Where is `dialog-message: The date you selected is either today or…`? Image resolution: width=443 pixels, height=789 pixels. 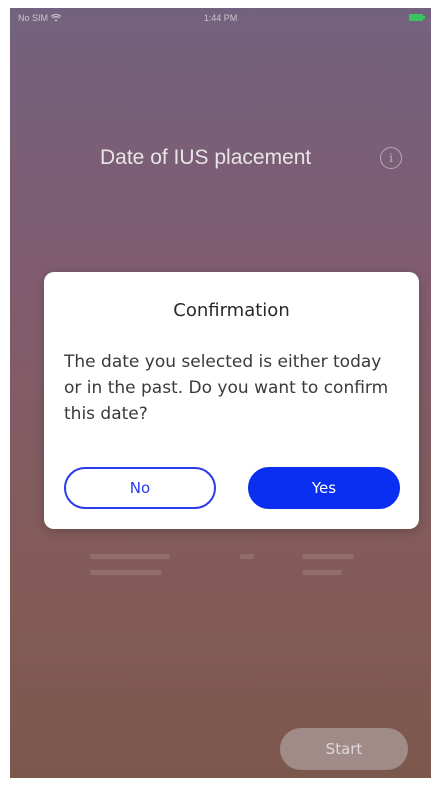
dialog-message: The date you selected is either today or… is located at coordinates (226, 388).